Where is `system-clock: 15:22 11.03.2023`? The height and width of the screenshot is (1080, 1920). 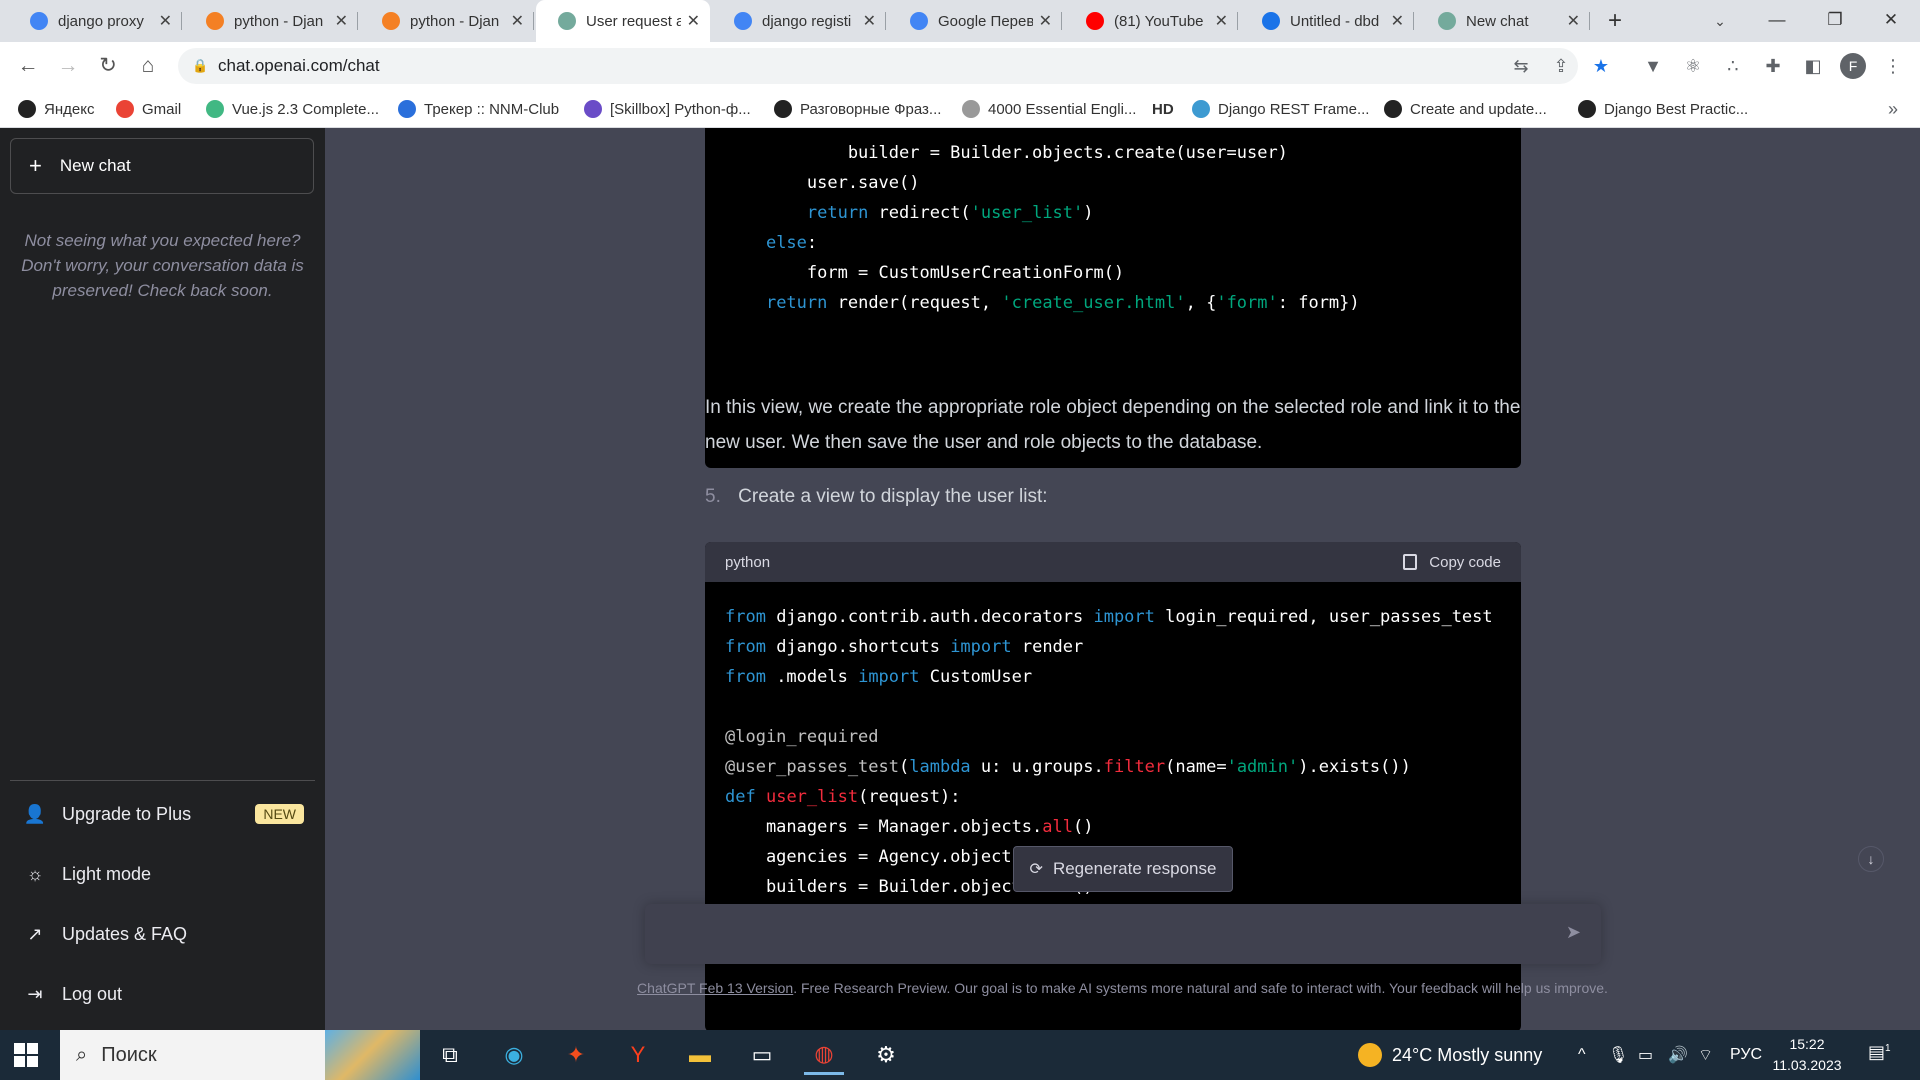 system-clock: 15:22 11.03.2023 is located at coordinates (1807, 1055).